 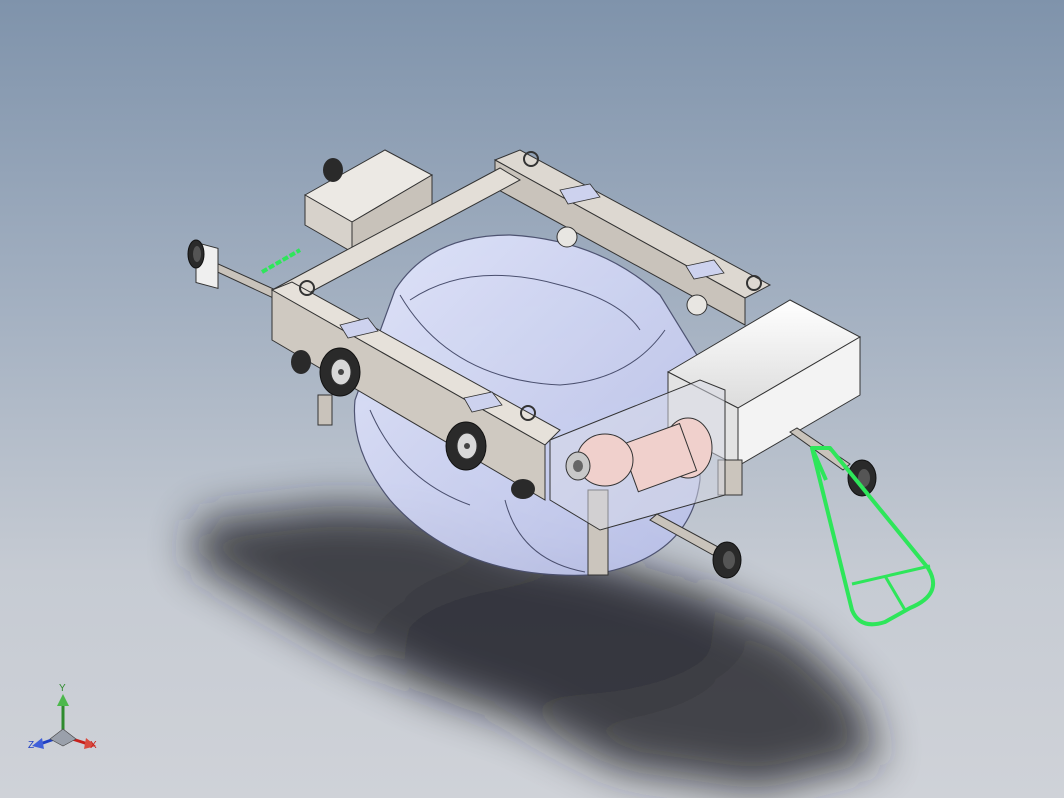 I want to click on wheel-rear-left, so click(x=301, y=362).